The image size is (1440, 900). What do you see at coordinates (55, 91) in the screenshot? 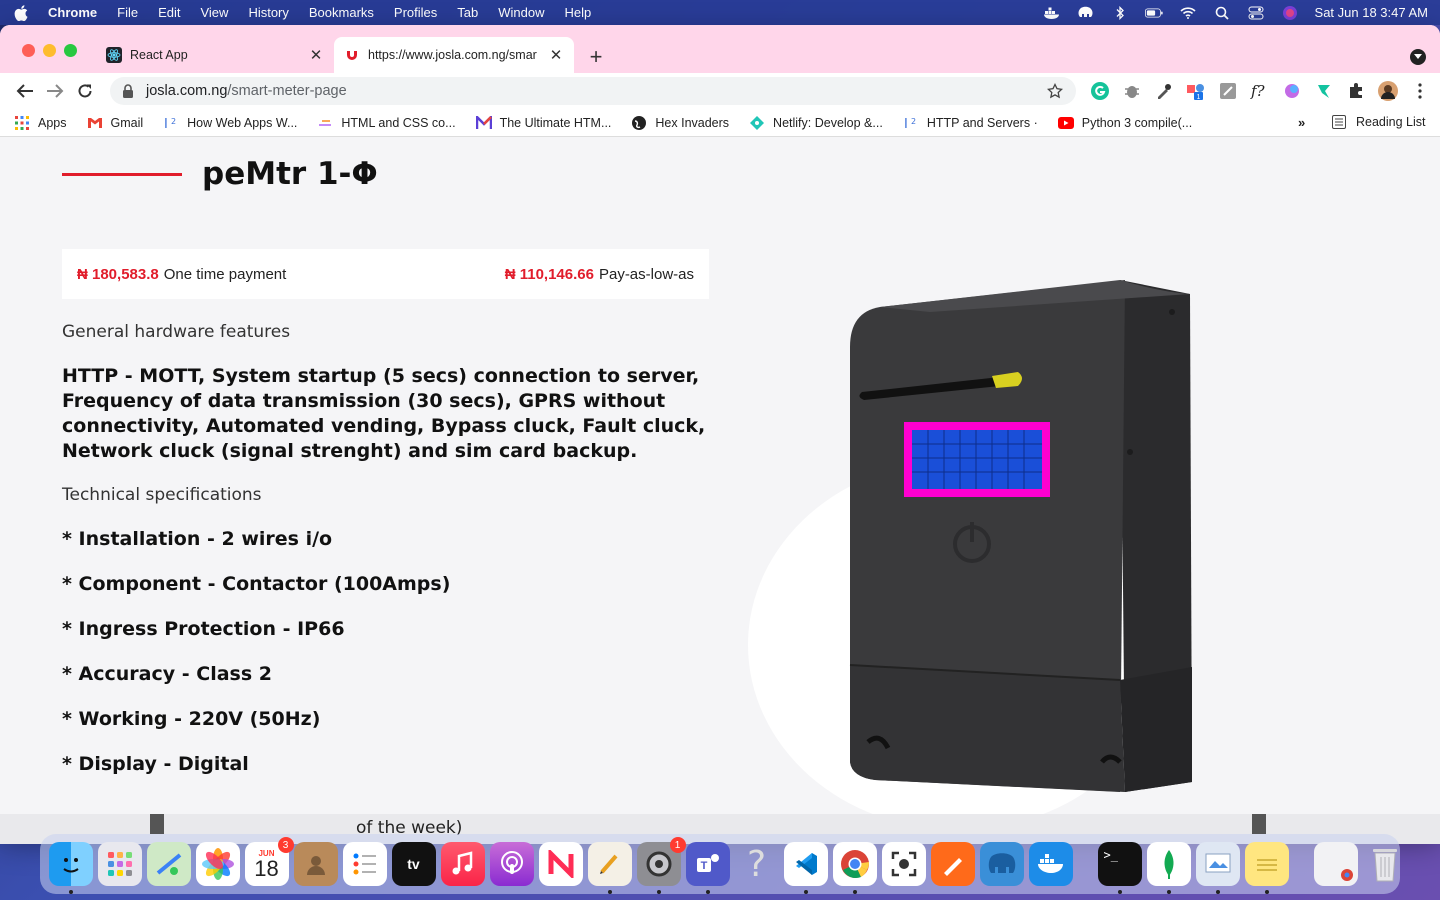
I see `forward-arrow-icon` at bounding box center [55, 91].